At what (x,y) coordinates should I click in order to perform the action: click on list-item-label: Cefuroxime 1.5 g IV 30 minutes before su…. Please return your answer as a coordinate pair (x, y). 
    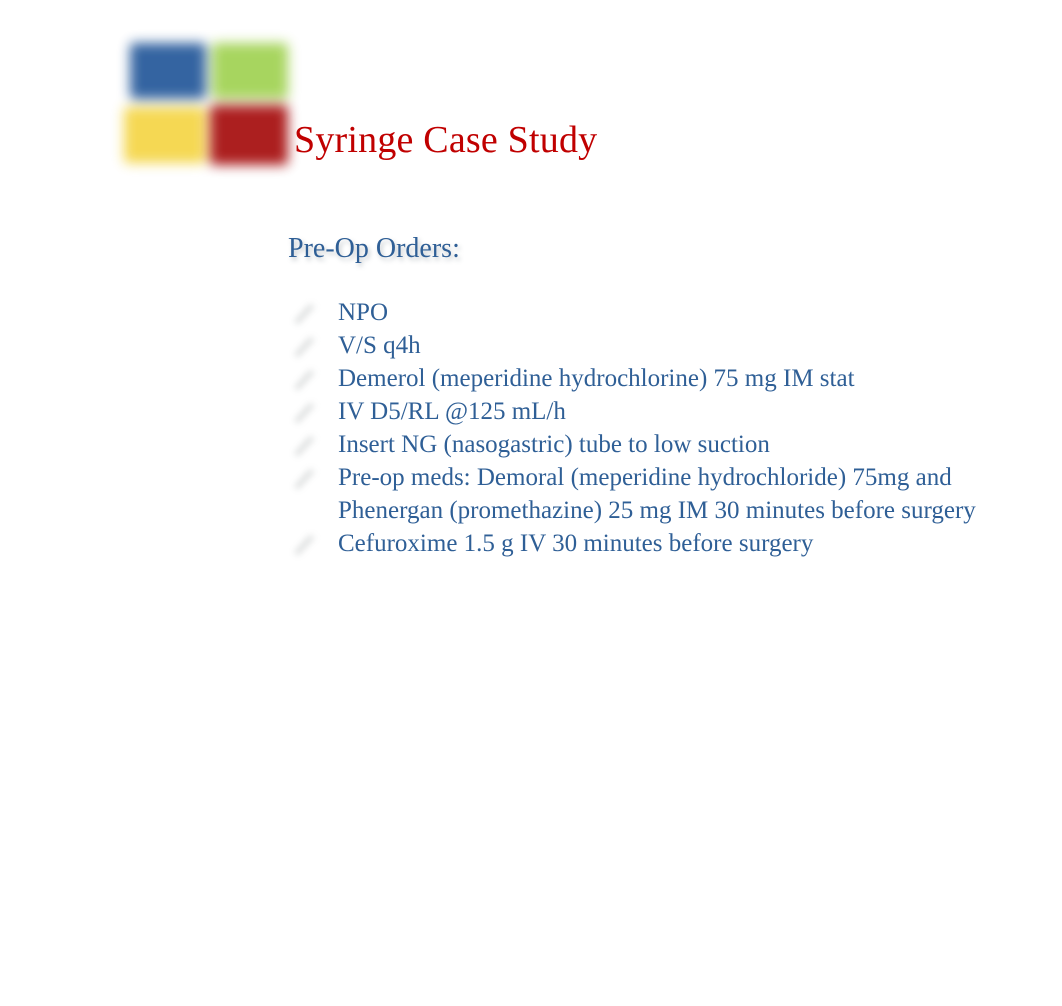
    Looking at the image, I should click on (576, 543).